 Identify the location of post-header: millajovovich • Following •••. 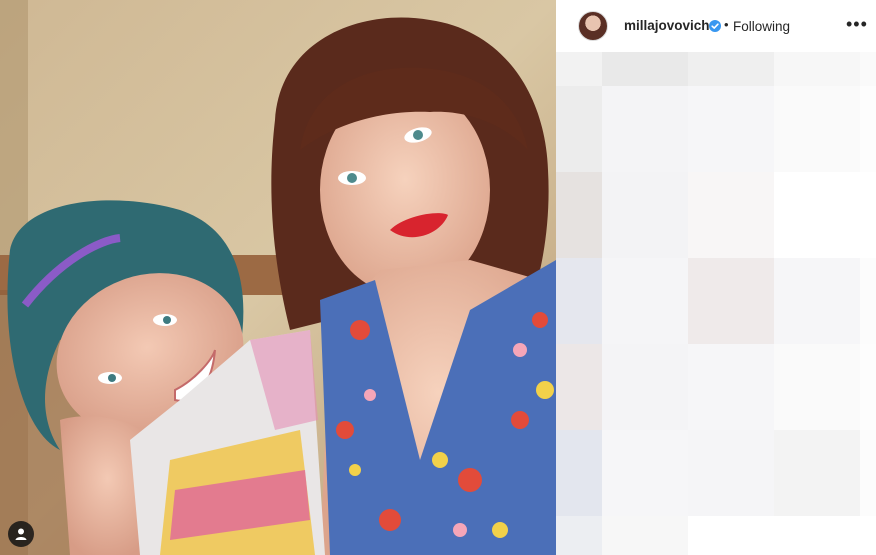
(716, 26).